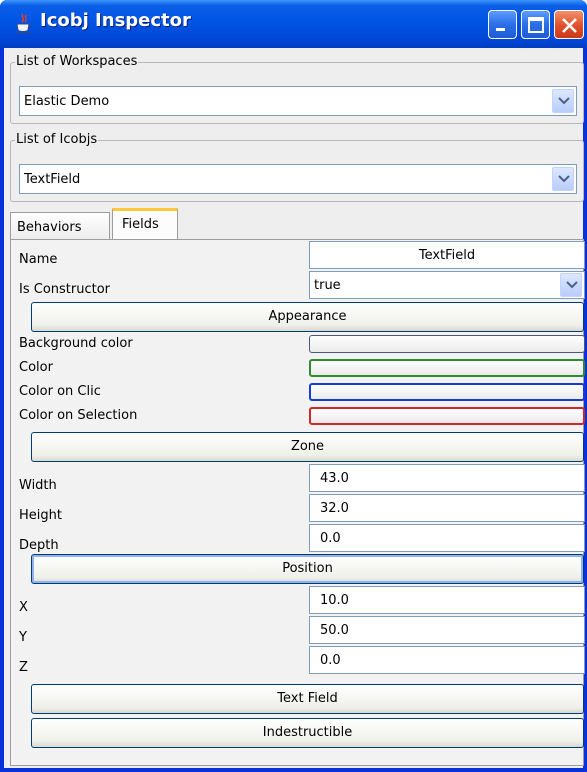 The image size is (587, 772). Describe the element at coordinates (36, 367) in the screenshot. I see `color-label: Color` at that location.